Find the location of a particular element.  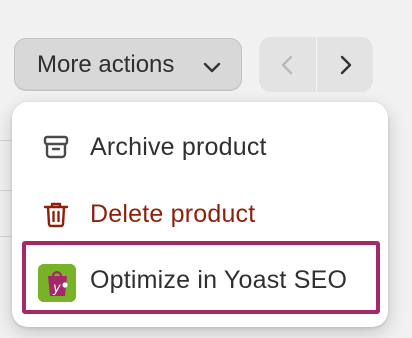

chevron-down-icon is located at coordinates (212, 67).